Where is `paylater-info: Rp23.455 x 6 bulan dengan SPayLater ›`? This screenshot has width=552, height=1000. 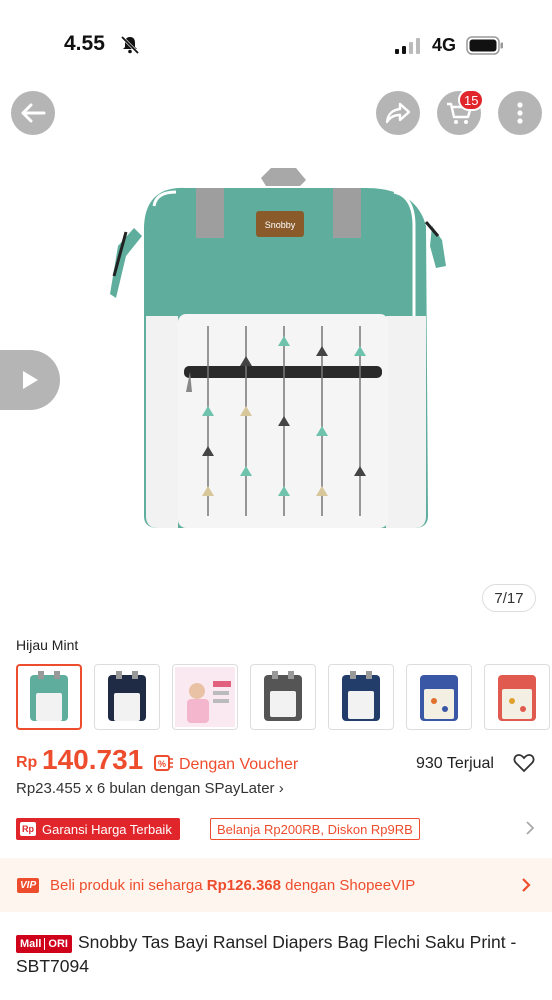
paylater-info: Rp23.455 x 6 bulan dengan SPayLater › is located at coordinates (150, 788).